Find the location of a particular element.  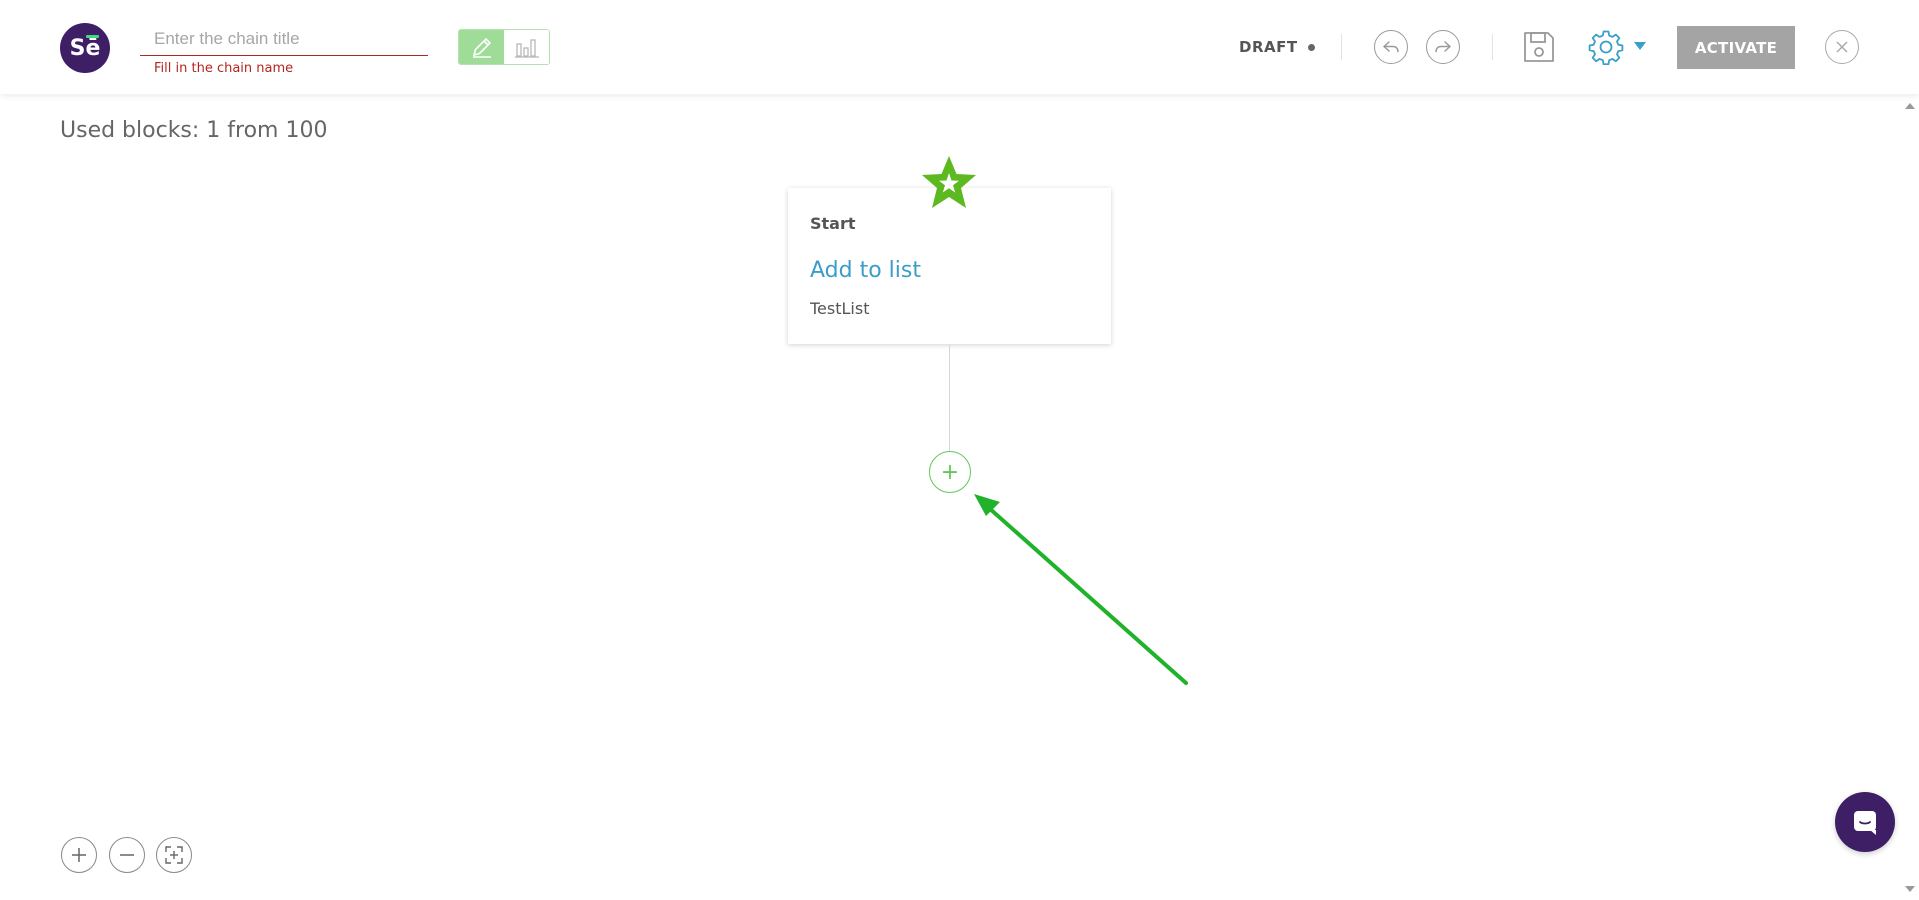

vertical-scrollbar is located at coordinates (1910, 497).